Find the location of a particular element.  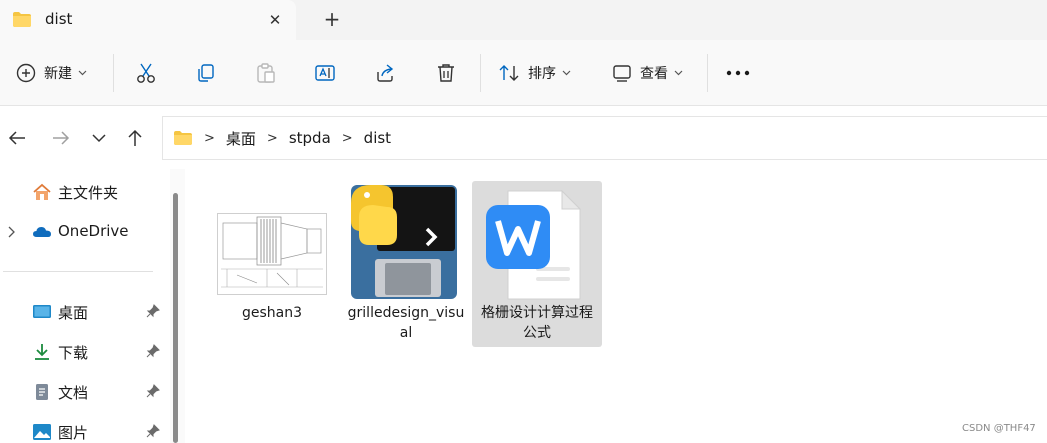

forward-button is located at coordinates (61, 138).